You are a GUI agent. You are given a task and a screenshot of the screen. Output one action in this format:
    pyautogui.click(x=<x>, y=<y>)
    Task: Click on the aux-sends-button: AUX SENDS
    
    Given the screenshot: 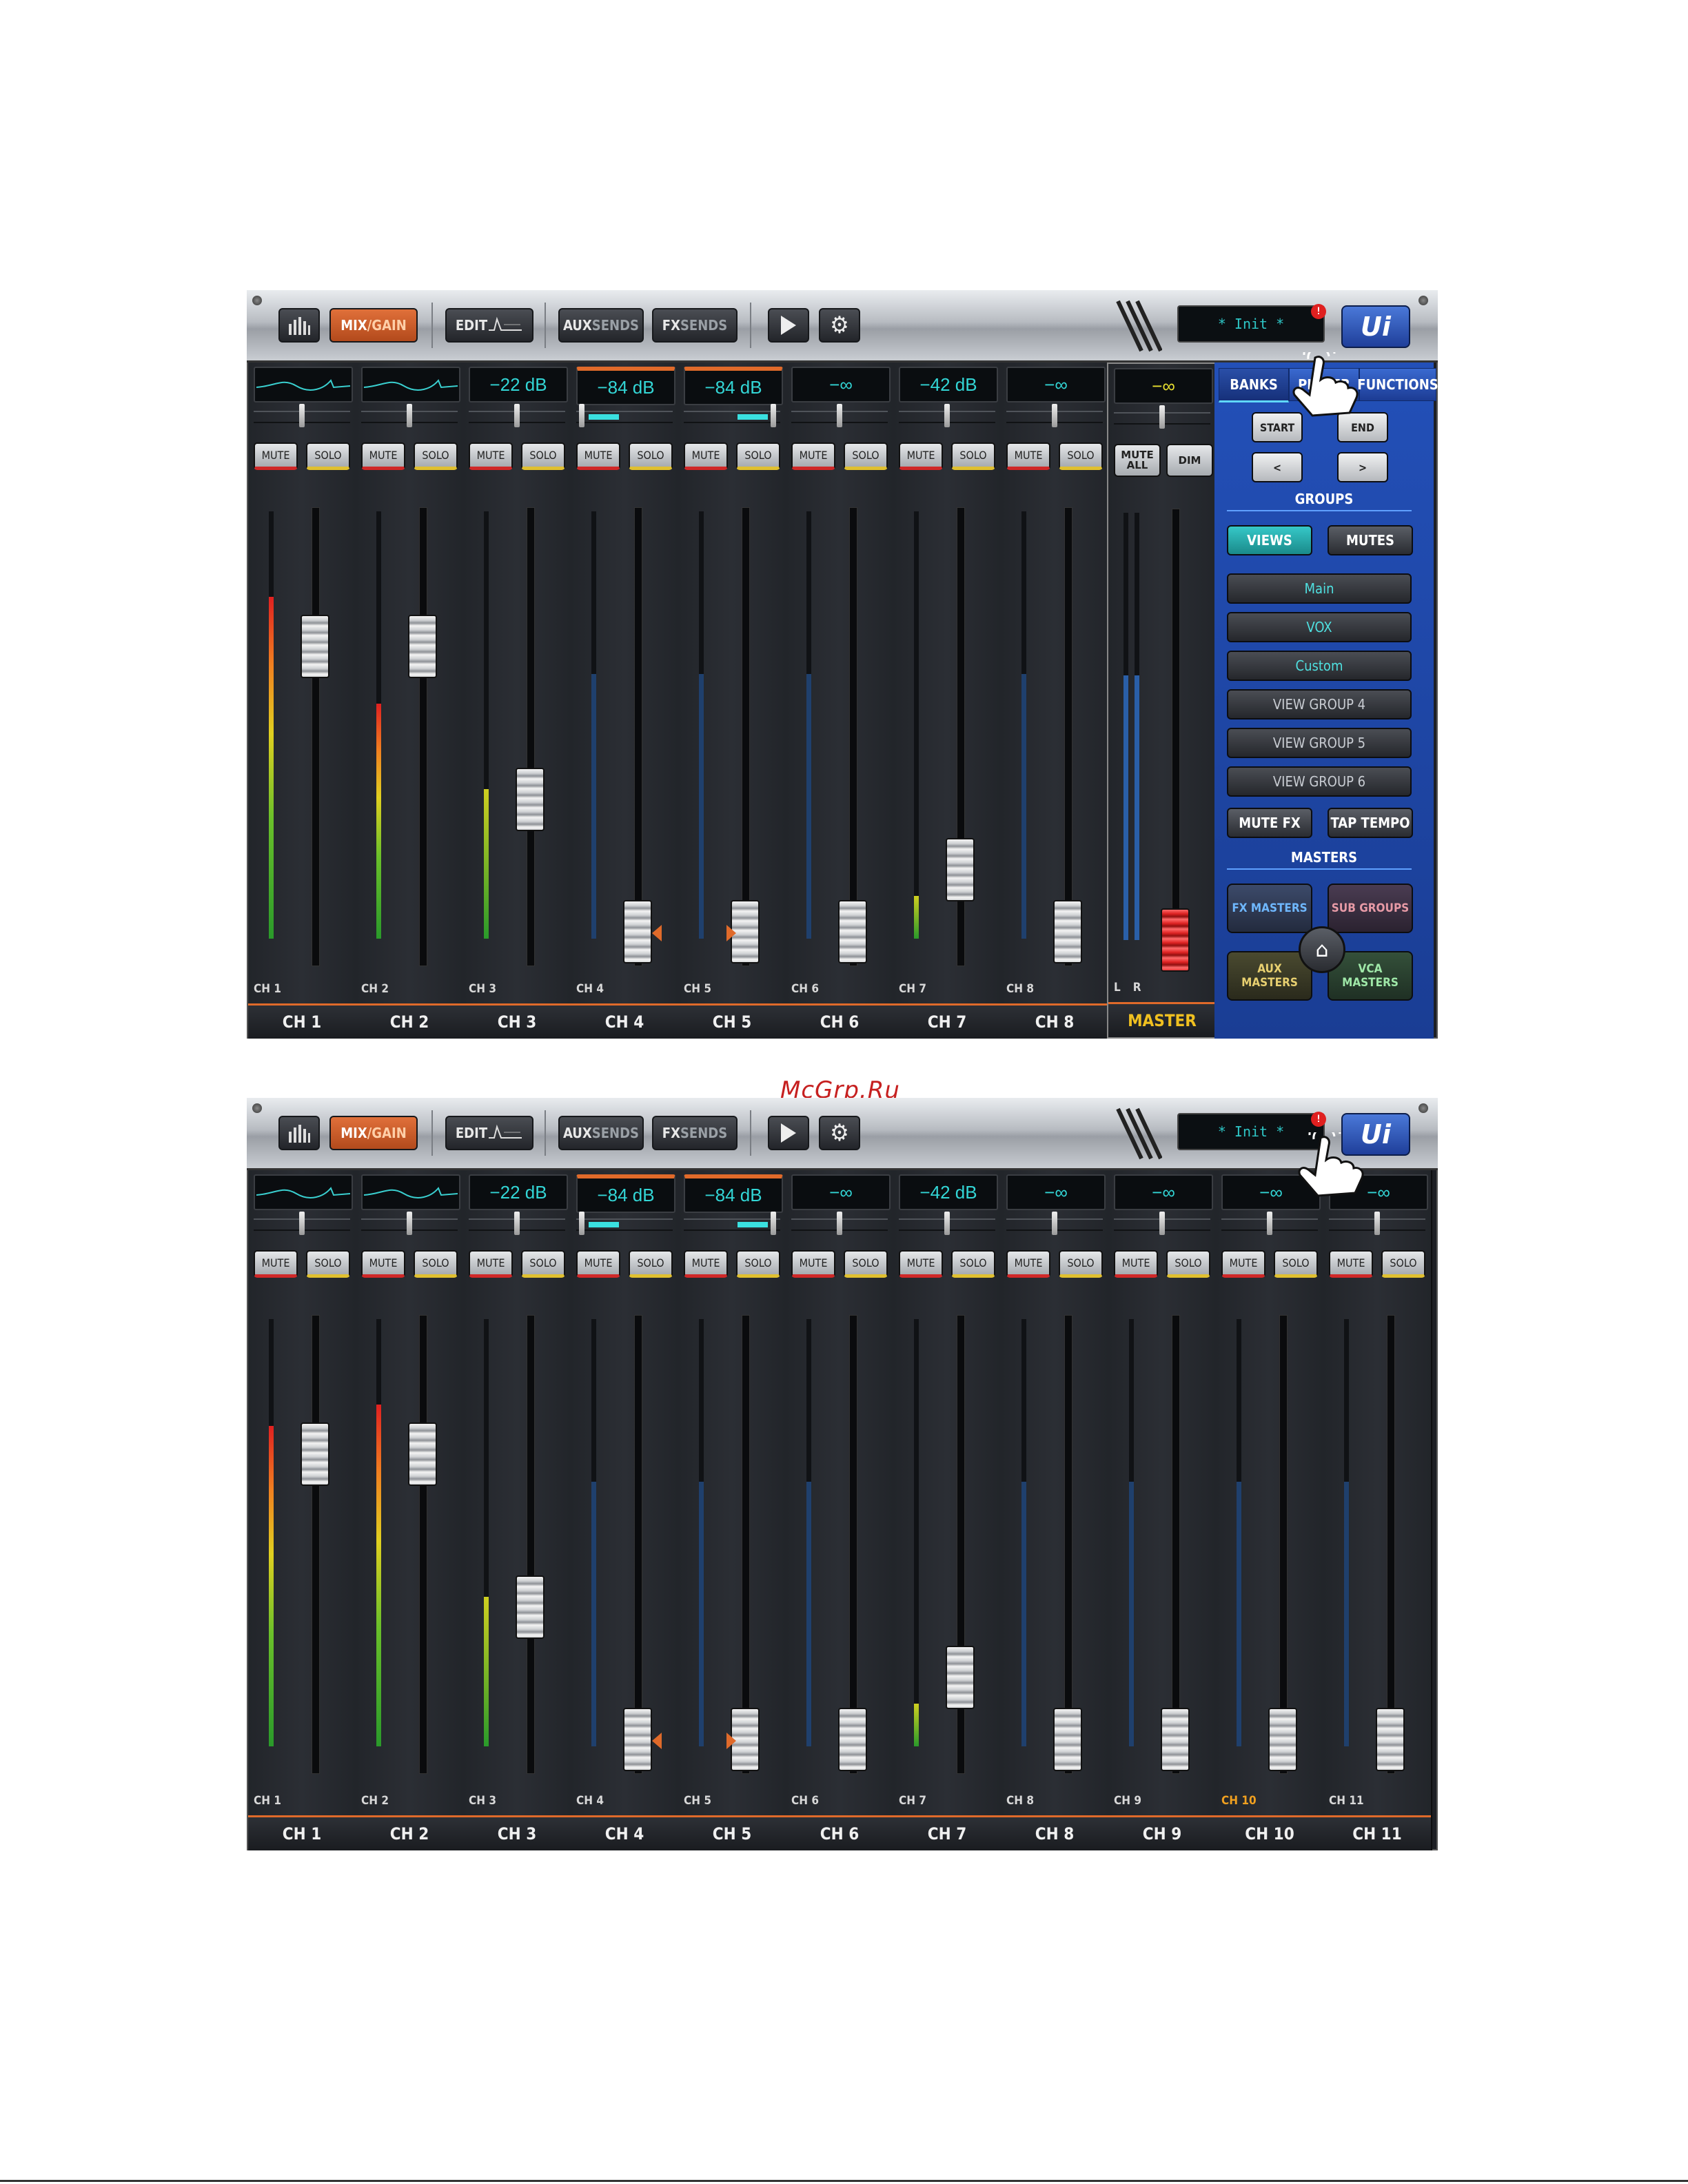 What is the action you would take?
    pyautogui.click(x=601, y=325)
    